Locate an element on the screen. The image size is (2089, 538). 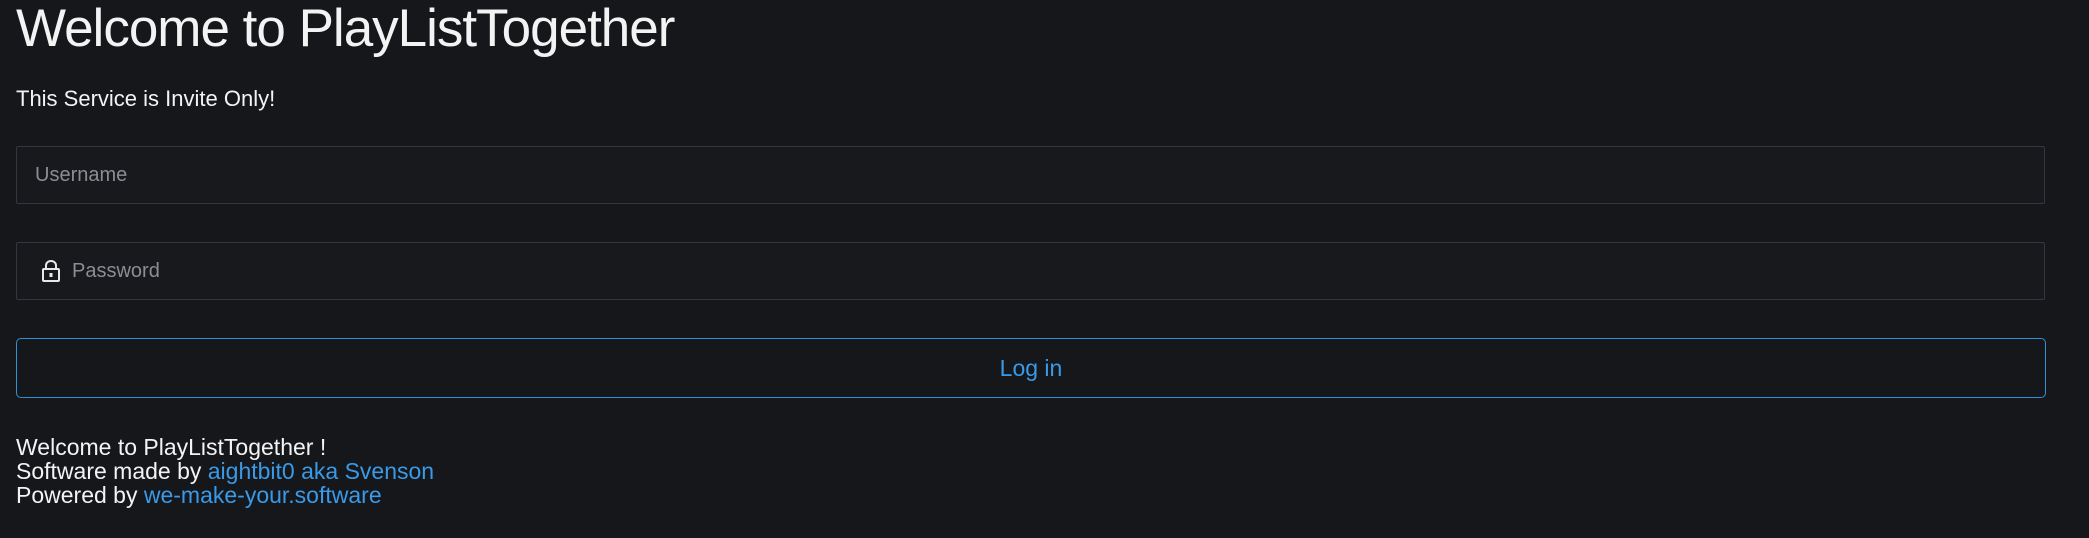
footer-powered-by-line: Powered by we-make-your.software is located at coordinates (225, 495).